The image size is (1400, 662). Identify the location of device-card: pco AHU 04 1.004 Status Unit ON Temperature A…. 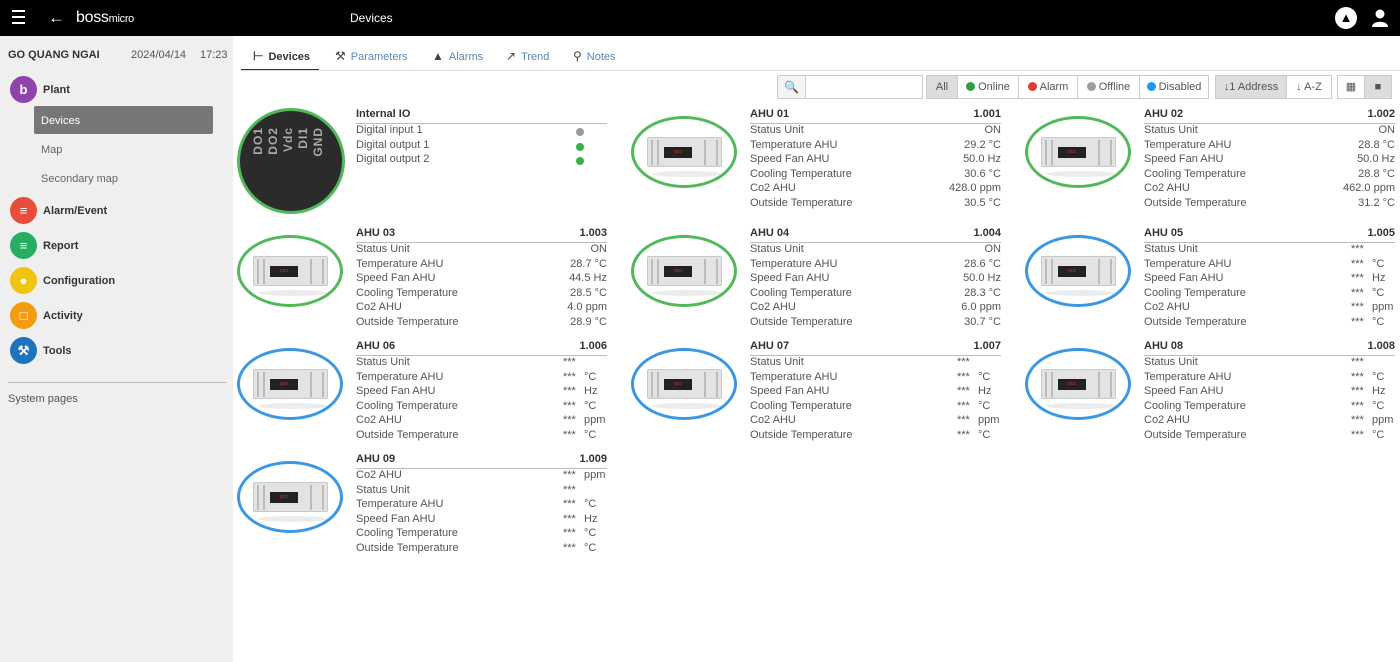
(817, 282).